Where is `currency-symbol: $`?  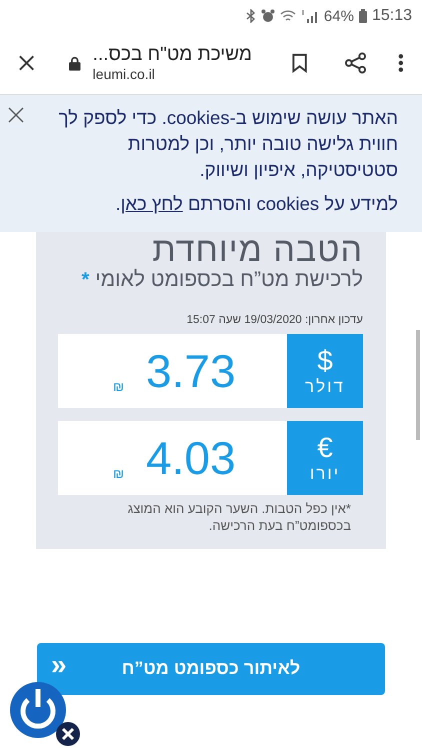 currency-symbol: $ is located at coordinates (325, 361).